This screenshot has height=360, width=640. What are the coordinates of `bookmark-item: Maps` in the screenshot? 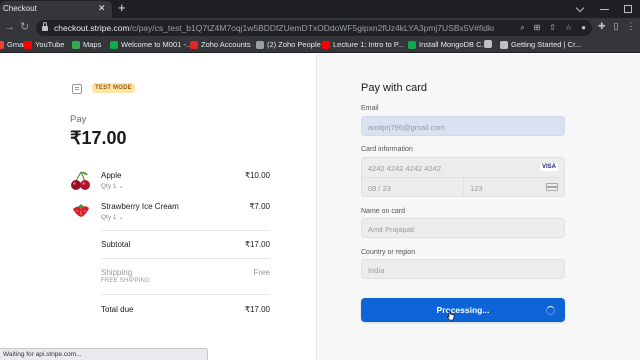 It's located at (86, 44).